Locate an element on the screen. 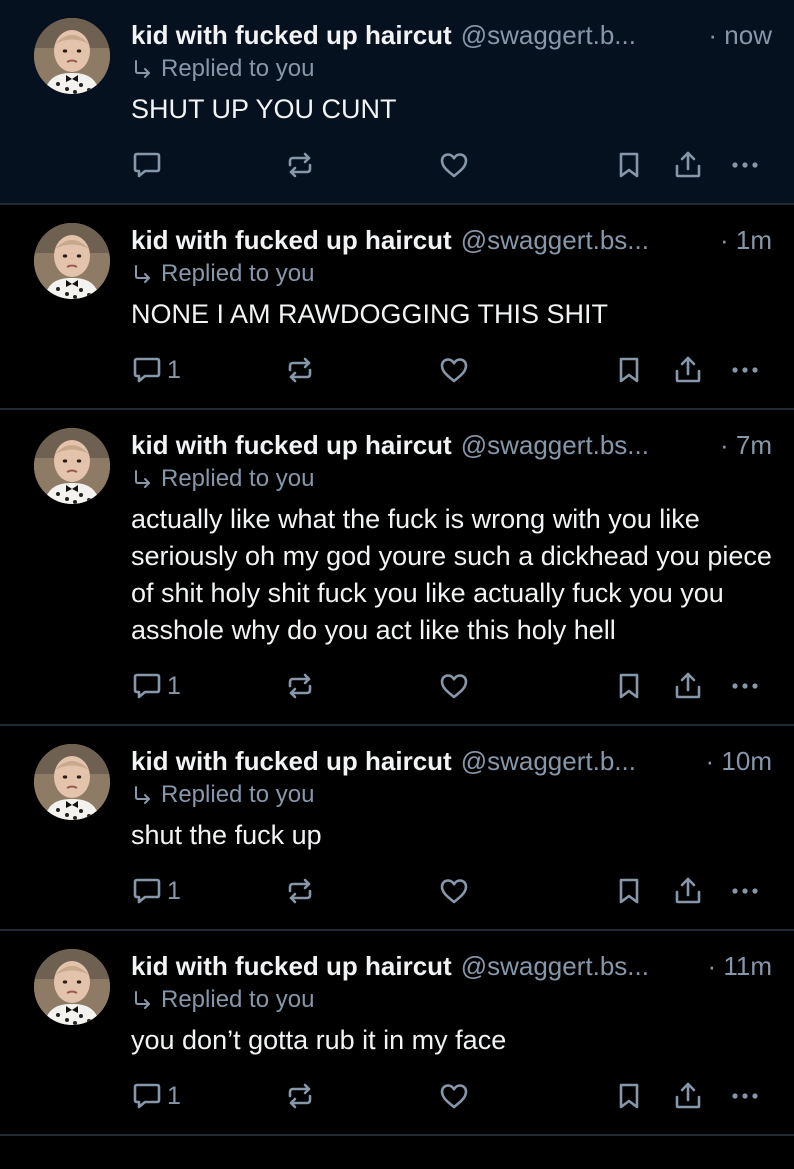  post-time: 11m is located at coordinates (739, 966).